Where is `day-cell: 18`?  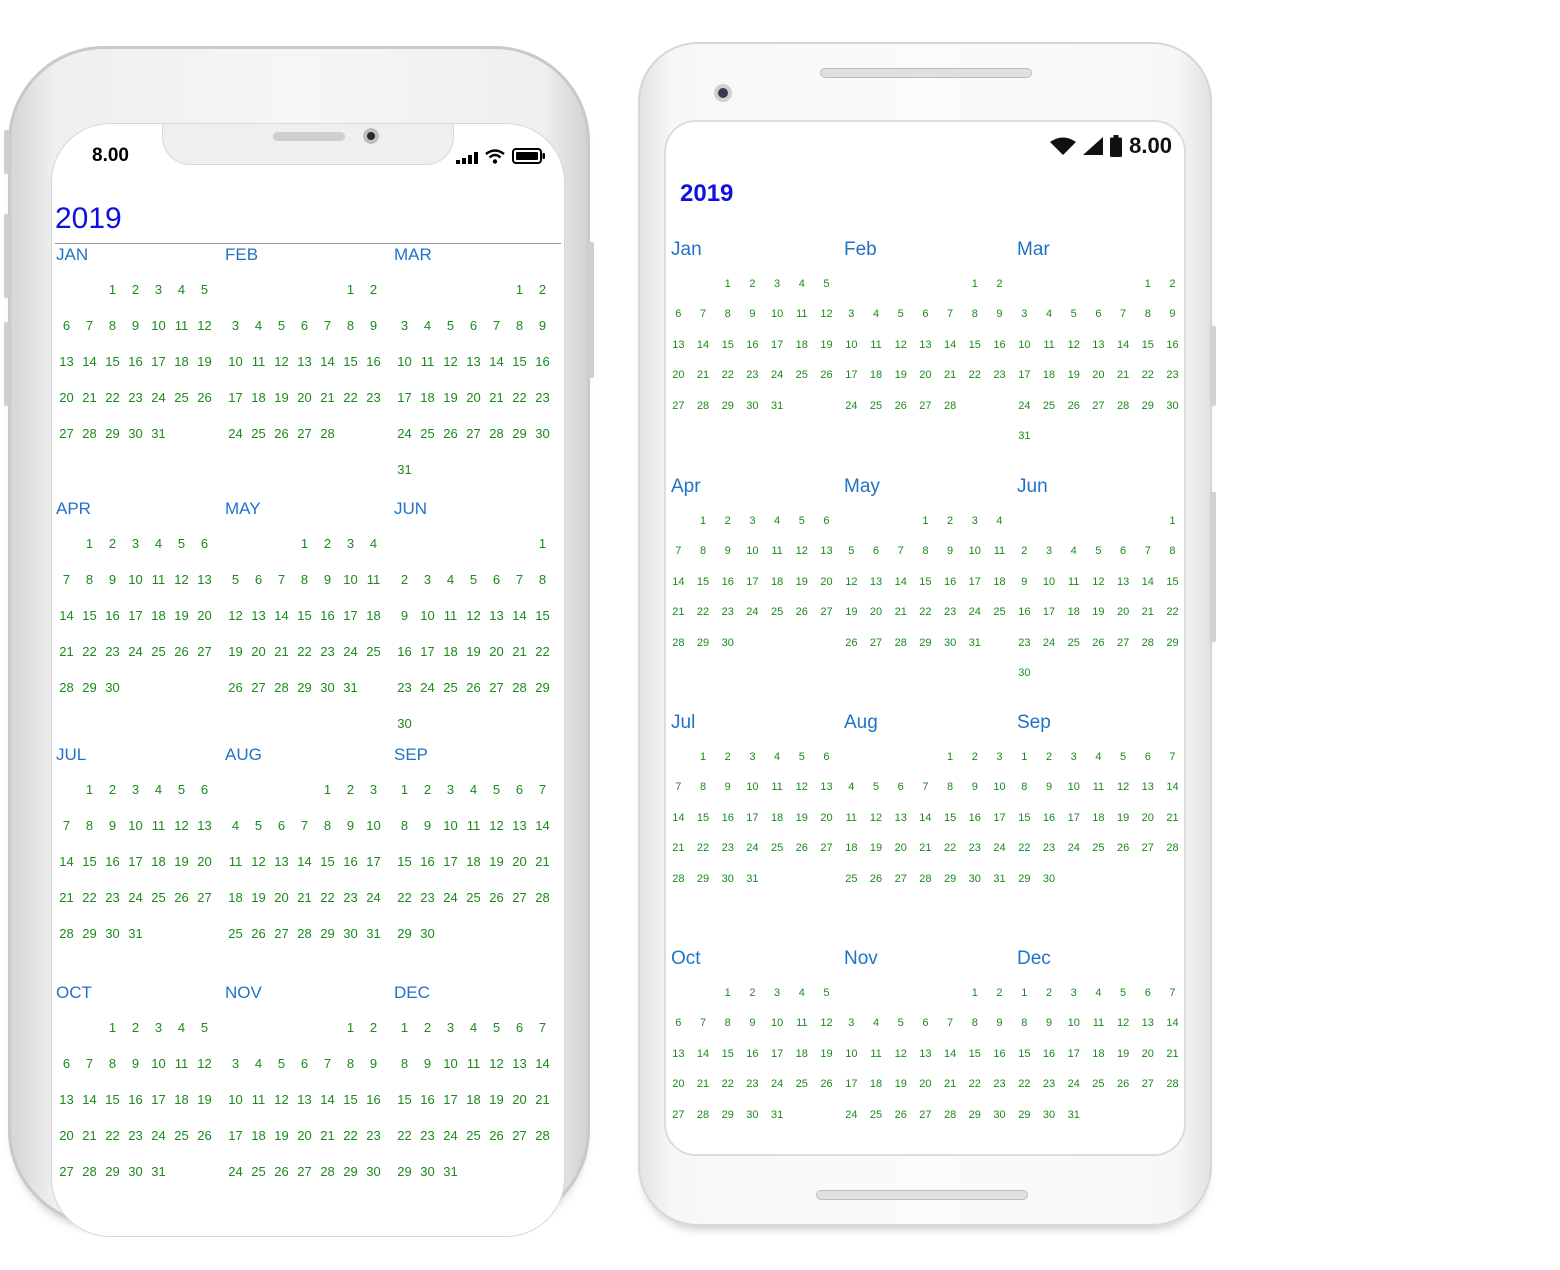
day-cell: 18 is located at coordinates (851, 855).